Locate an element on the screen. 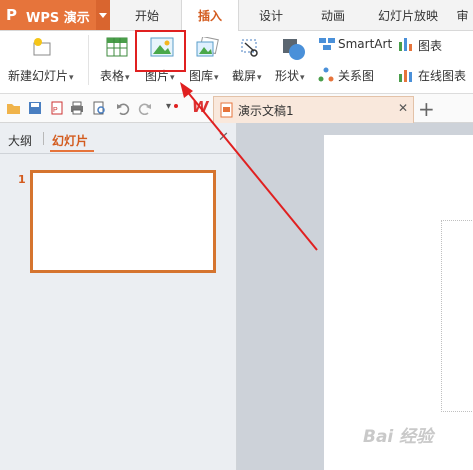  wps-logo-icon: P is located at coordinates (11, 15).